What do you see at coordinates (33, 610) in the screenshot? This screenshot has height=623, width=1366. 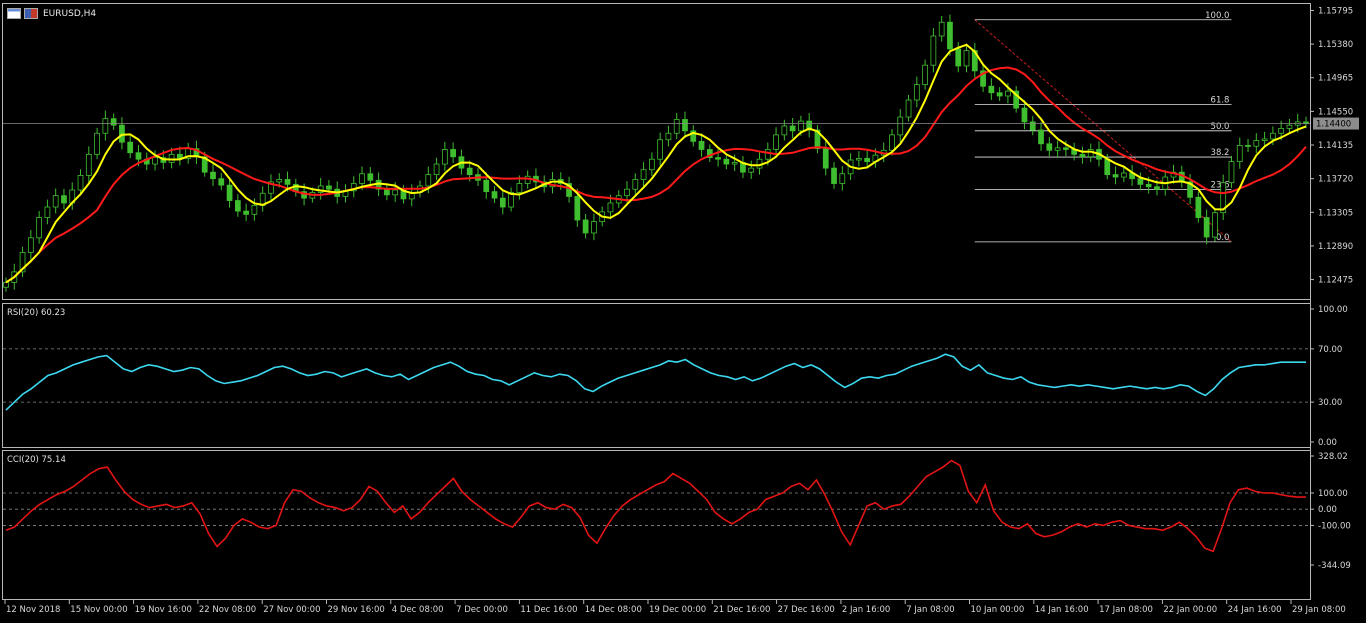 I see `time-label: 12 Nov 2018` at bounding box center [33, 610].